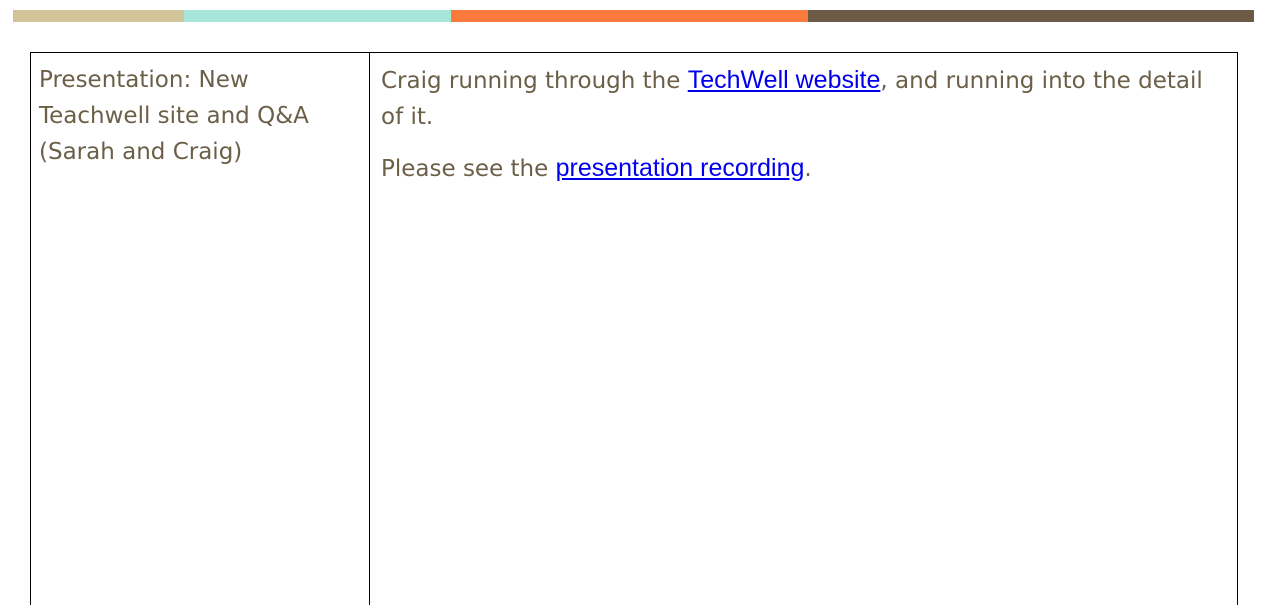  Describe the element at coordinates (784, 80) in the screenshot. I see `techwell-website-link: TechWell website` at that location.